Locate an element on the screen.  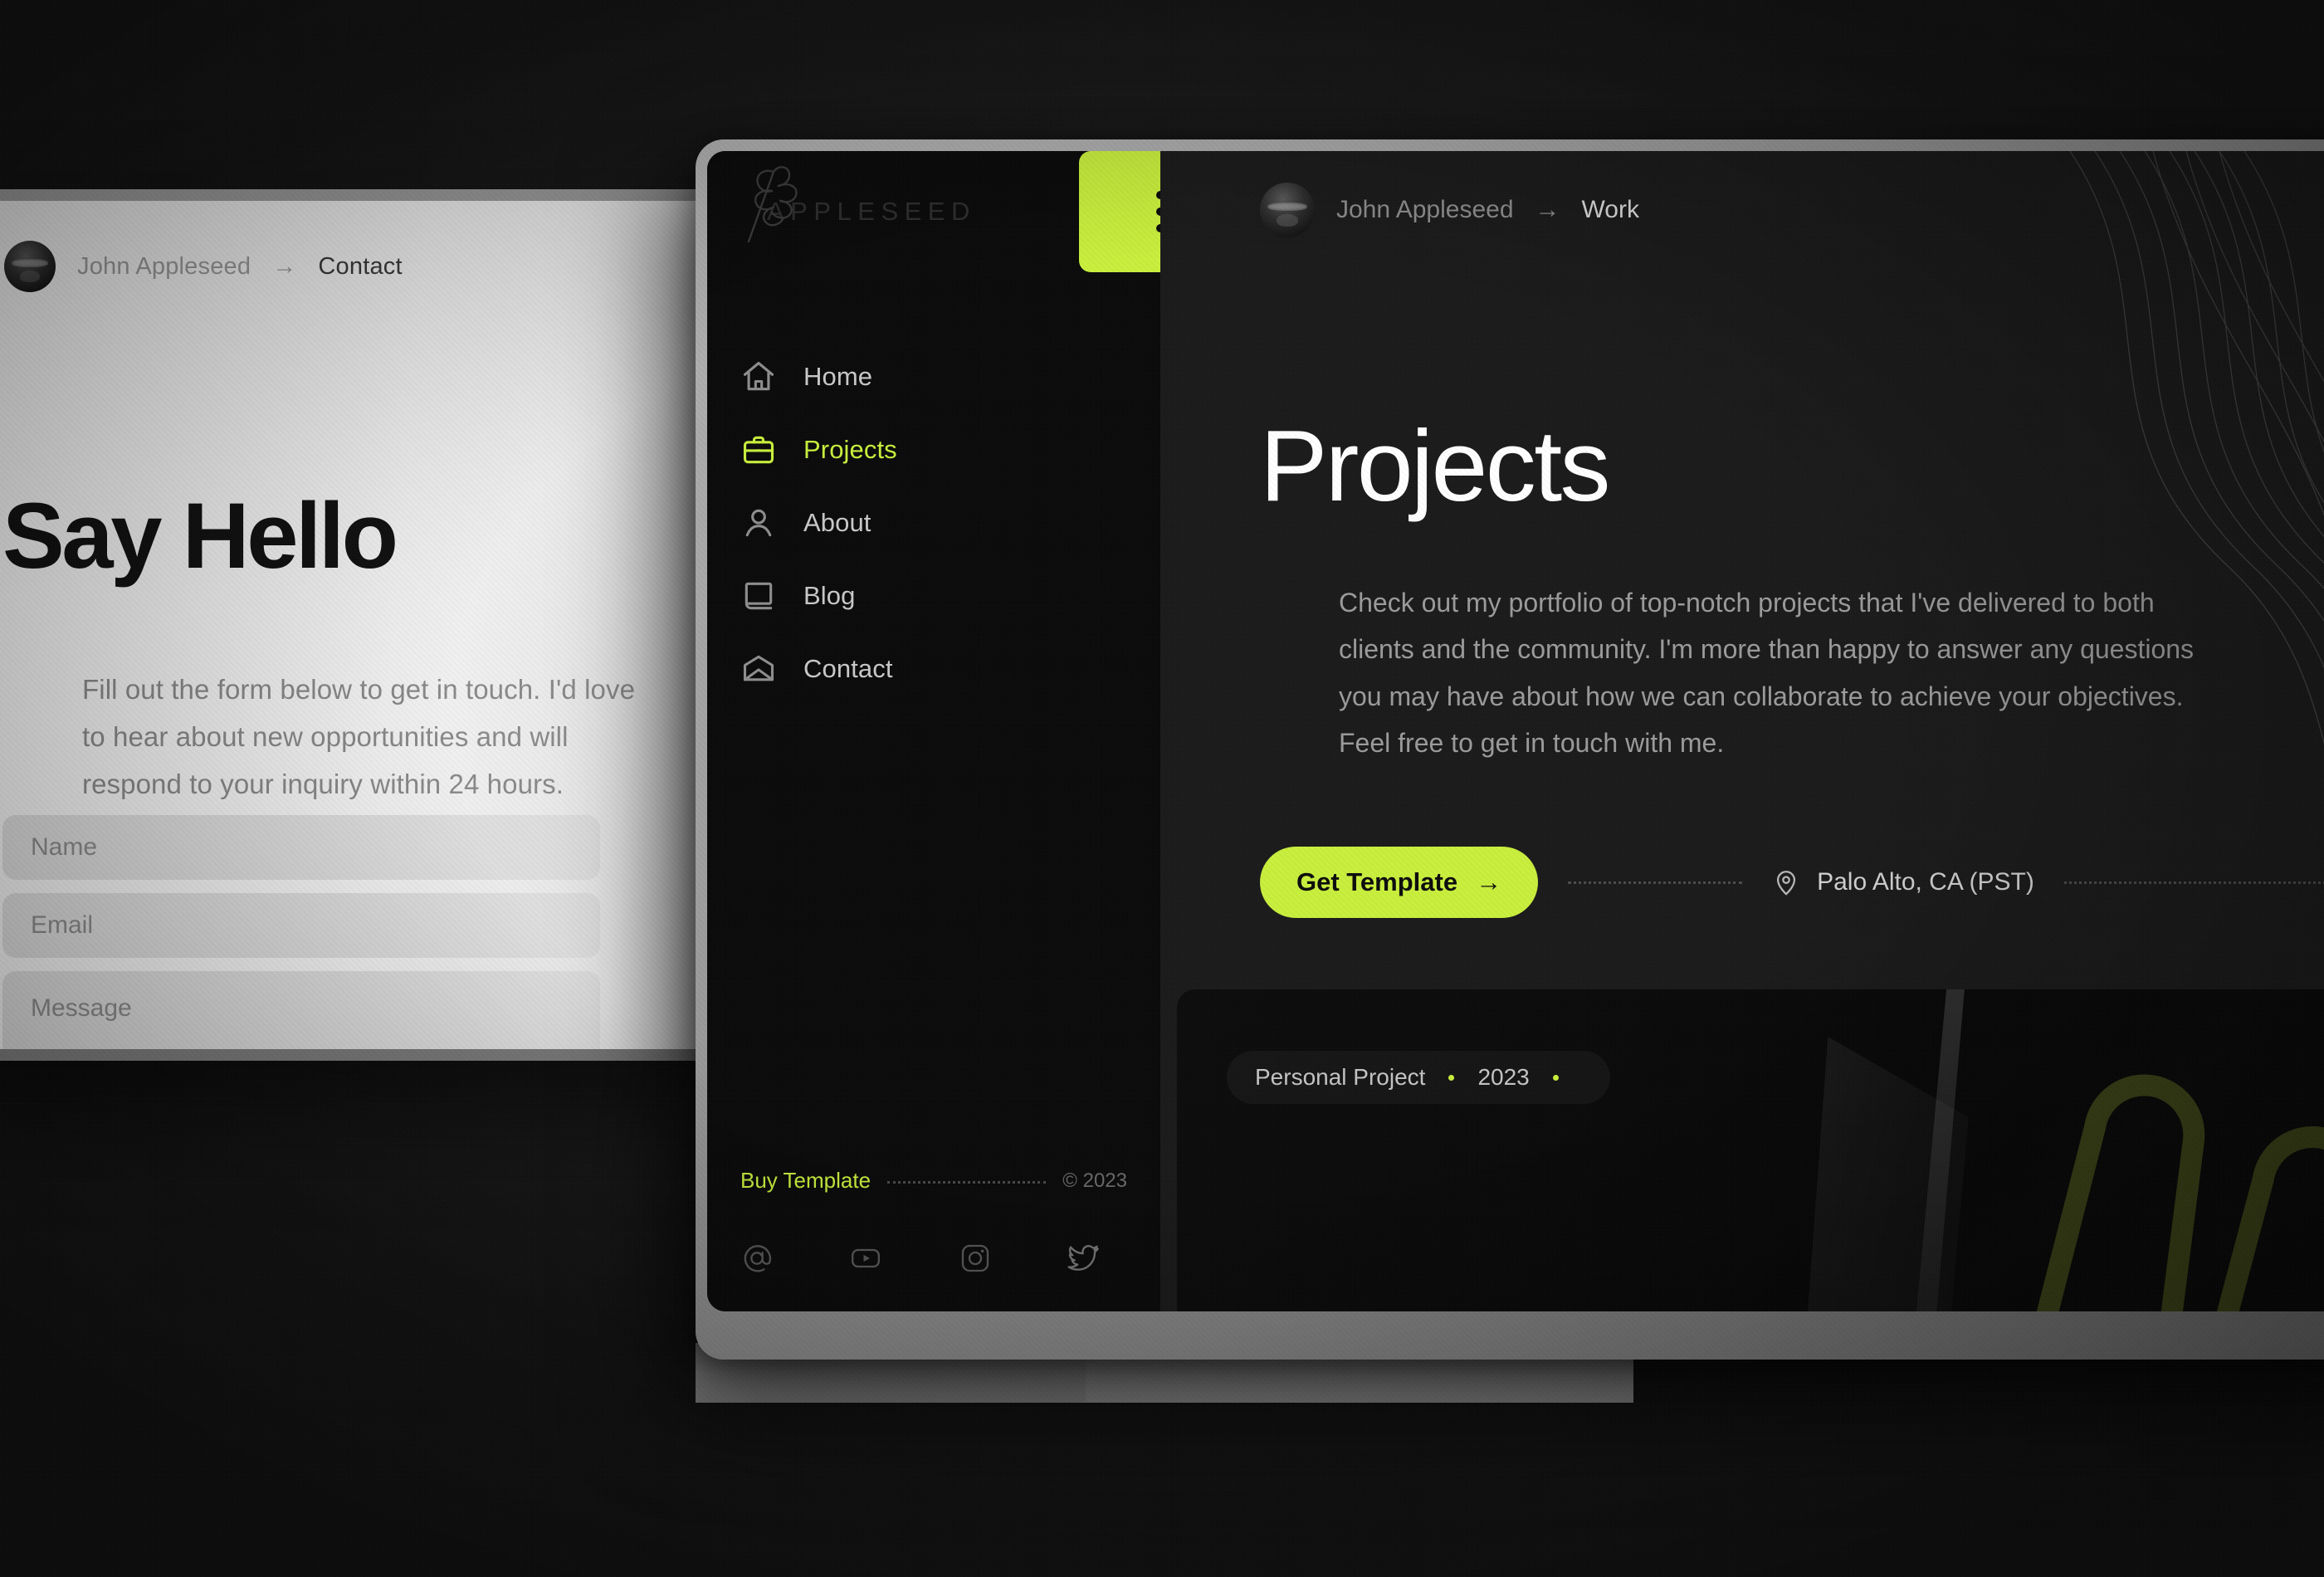
sidebar-item-contact: Contact is located at coordinates (950, 669).